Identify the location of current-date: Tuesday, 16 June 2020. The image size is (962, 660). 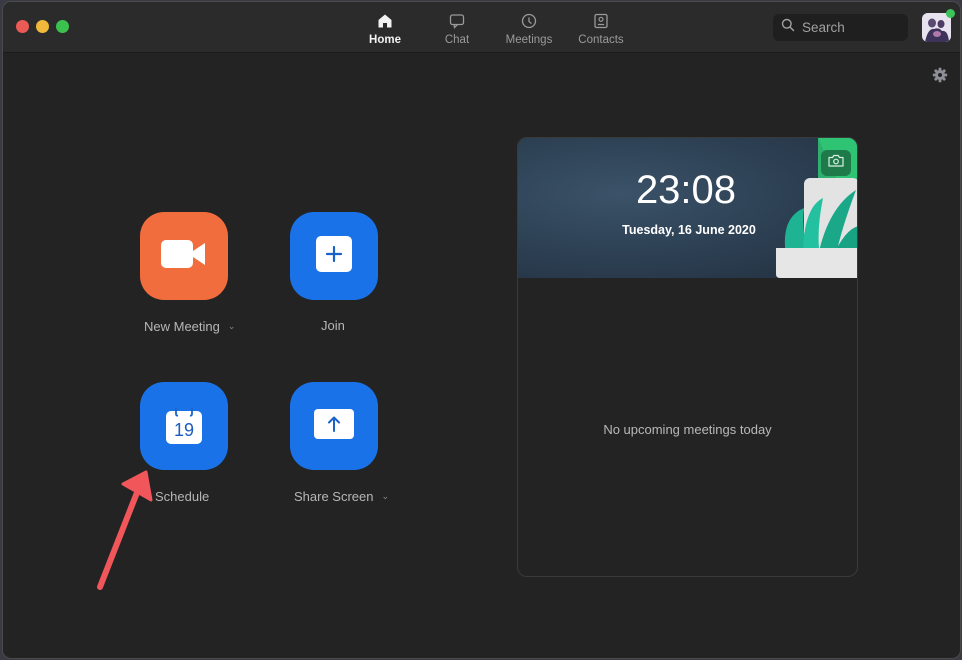
(687, 230).